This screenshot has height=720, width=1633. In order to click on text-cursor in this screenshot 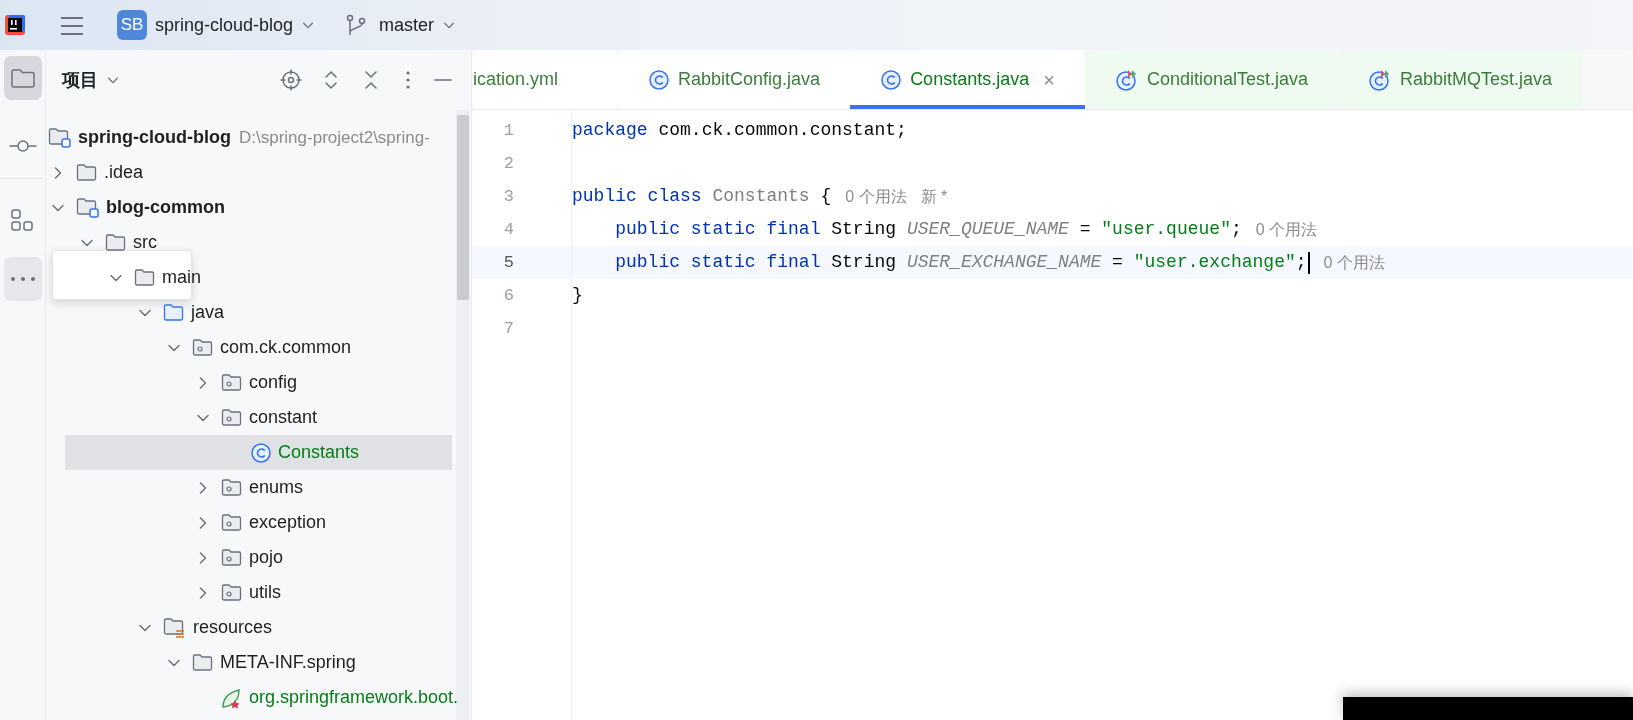, I will do `click(1308, 262)`.